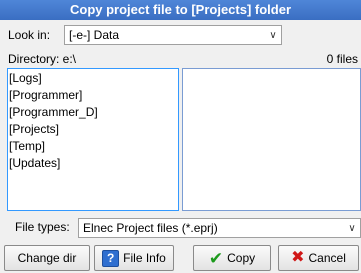 The image size is (361, 273). I want to click on look-in-label: Look in:, so click(29, 35).